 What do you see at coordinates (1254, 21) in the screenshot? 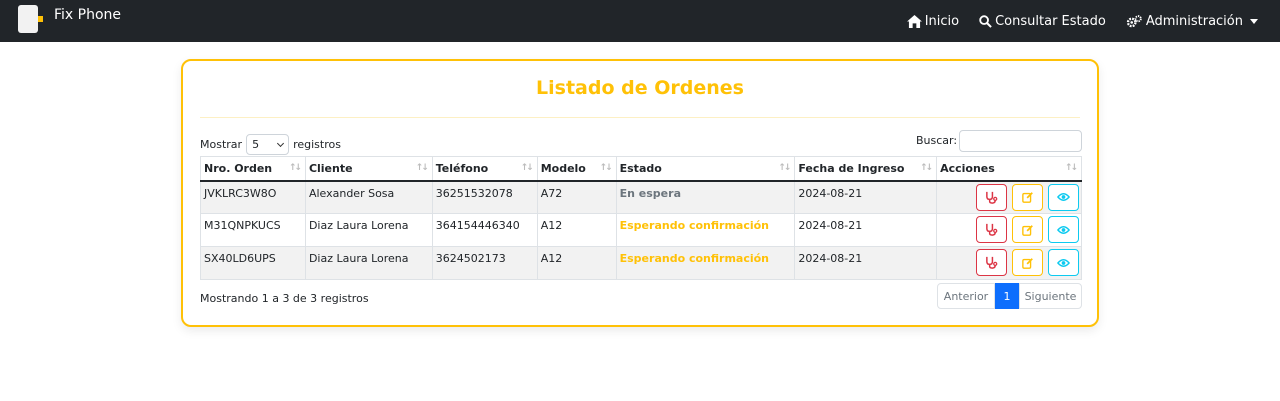
I see `caret-down-icon` at bounding box center [1254, 21].